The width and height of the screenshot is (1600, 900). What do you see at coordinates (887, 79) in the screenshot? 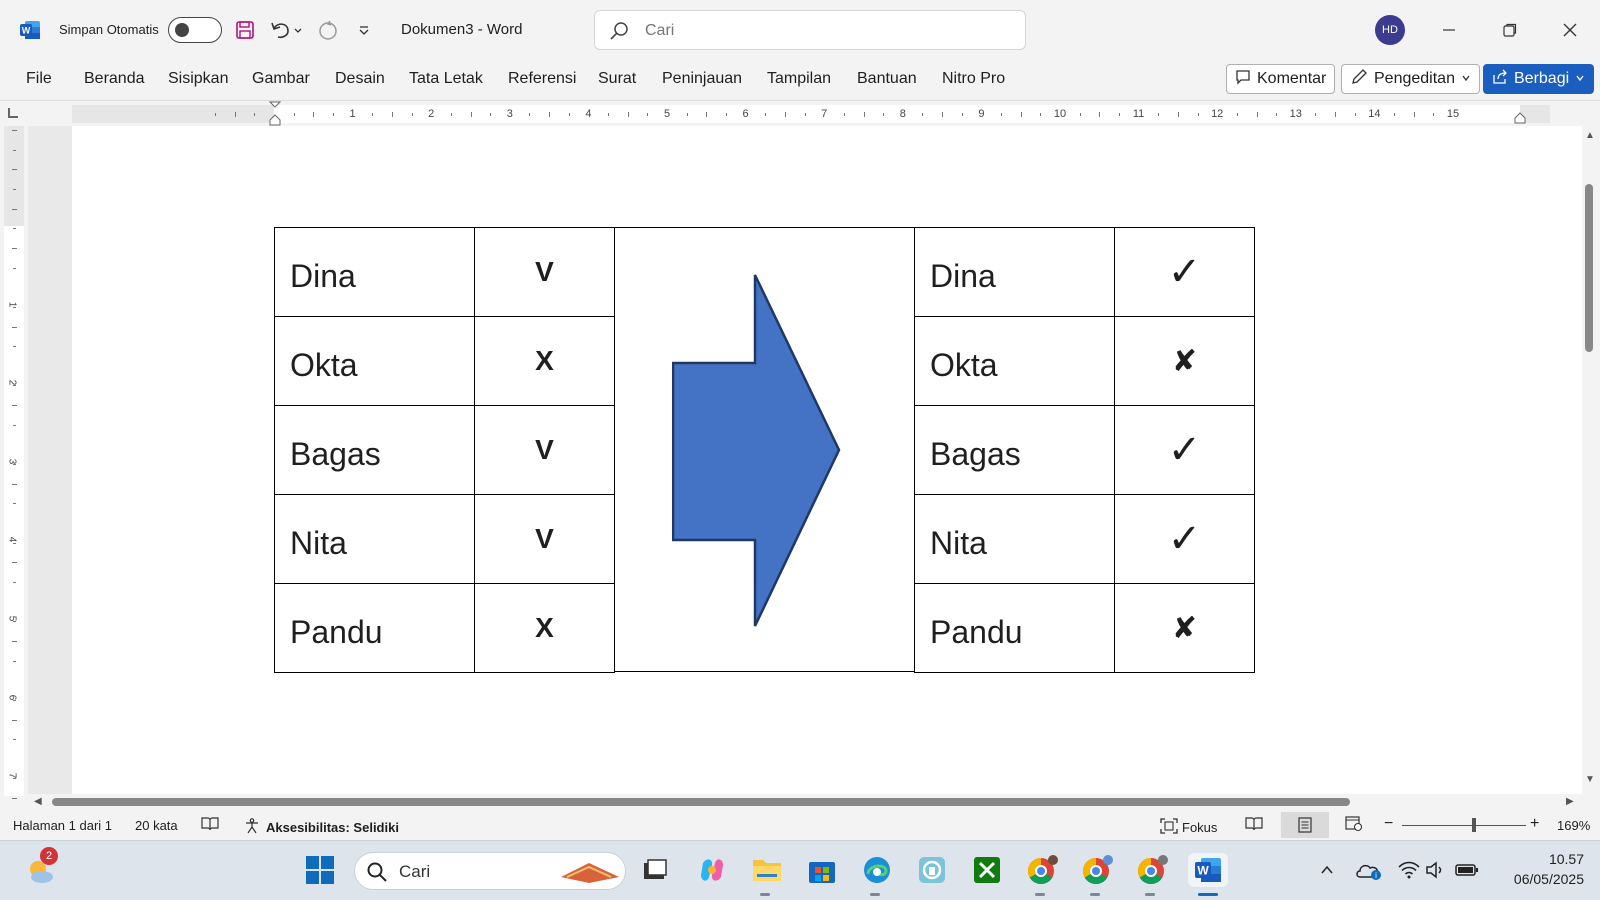
I see `tab-bantuan: Bantuan` at bounding box center [887, 79].